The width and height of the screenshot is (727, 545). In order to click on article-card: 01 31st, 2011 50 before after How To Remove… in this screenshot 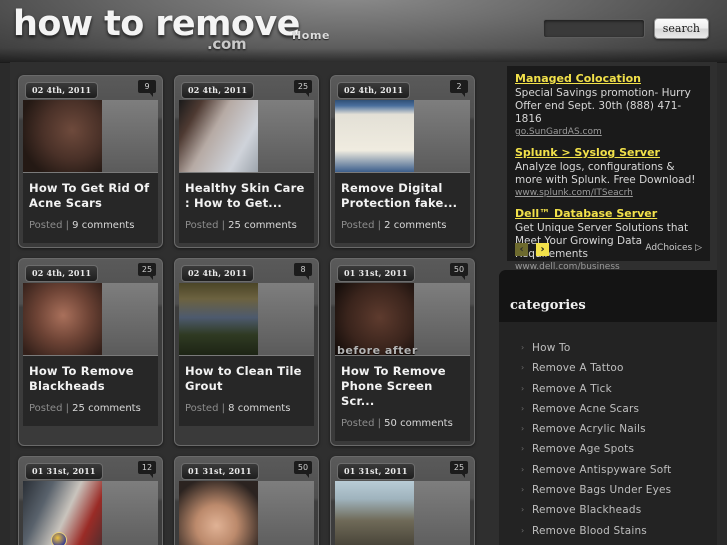, I will do `click(402, 352)`.